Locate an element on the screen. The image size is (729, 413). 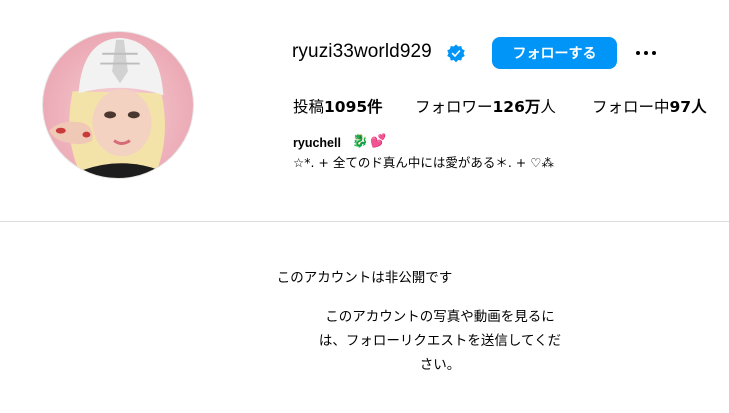
bio-text: ☆*. + 全てのド真ん中には愛がある＊. + ♡⁂ is located at coordinates (423, 162).